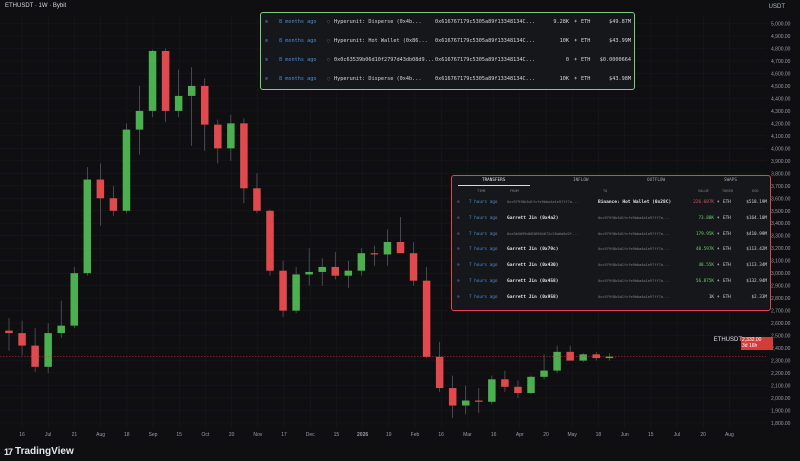  What do you see at coordinates (75, 435) in the screenshot?
I see `x-tick-label: 21` at bounding box center [75, 435].